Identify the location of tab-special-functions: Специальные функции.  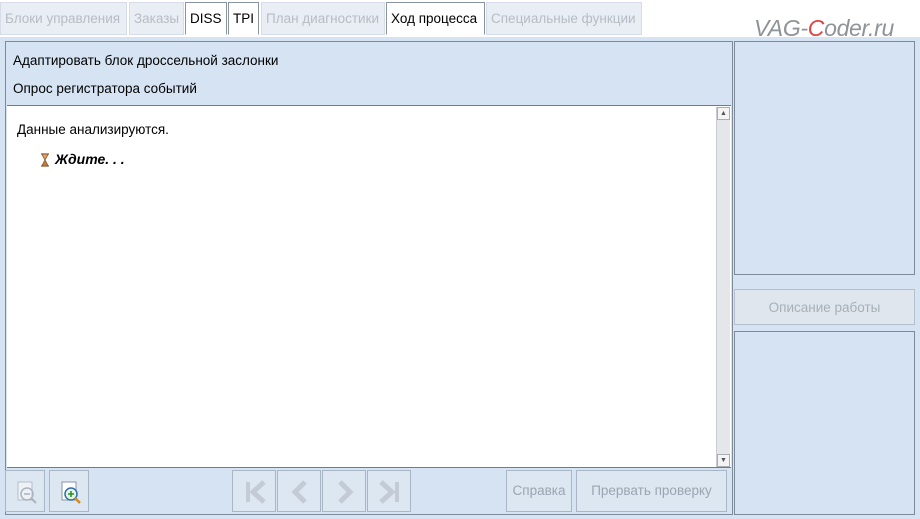
(564, 18).